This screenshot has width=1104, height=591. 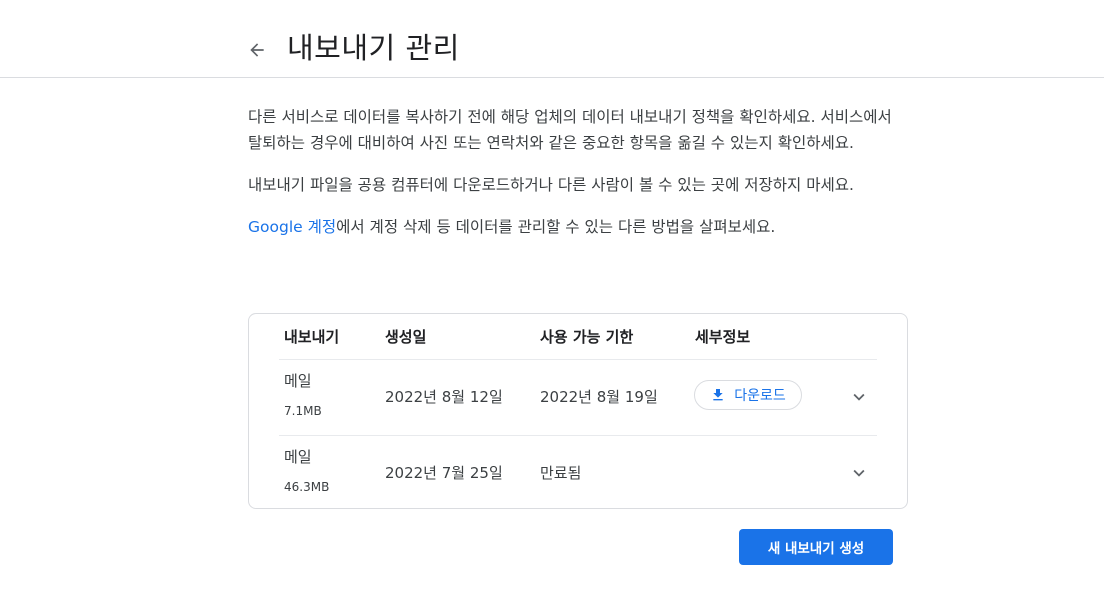 What do you see at coordinates (587, 337) in the screenshot?
I see `column-header-expires: 사용 가능 기한` at bounding box center [587, 337].